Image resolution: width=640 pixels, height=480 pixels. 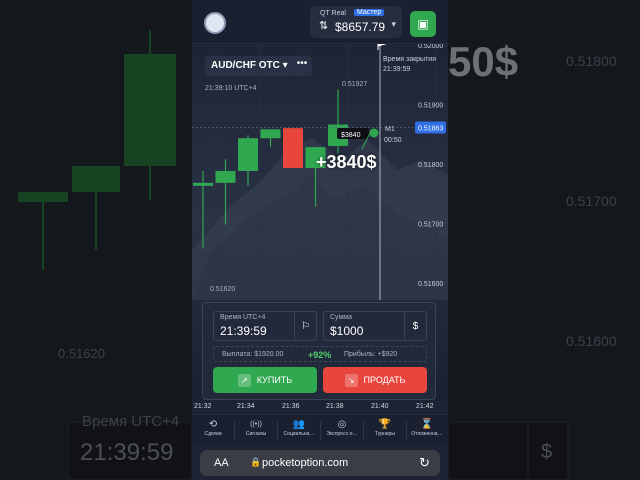 I want to click on account-tag: Мастер, so click(x=369, y=12).